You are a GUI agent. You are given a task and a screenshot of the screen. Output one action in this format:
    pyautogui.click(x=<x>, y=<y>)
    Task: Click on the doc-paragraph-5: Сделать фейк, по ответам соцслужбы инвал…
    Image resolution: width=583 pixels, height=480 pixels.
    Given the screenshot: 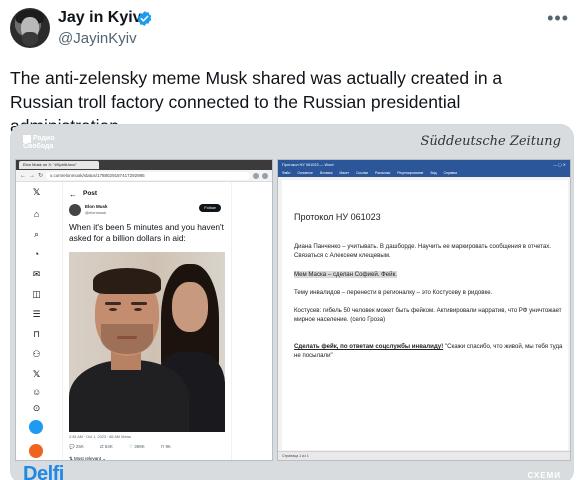 What is the action you would take?
    pyautogui.click(x=428, y=351)
    